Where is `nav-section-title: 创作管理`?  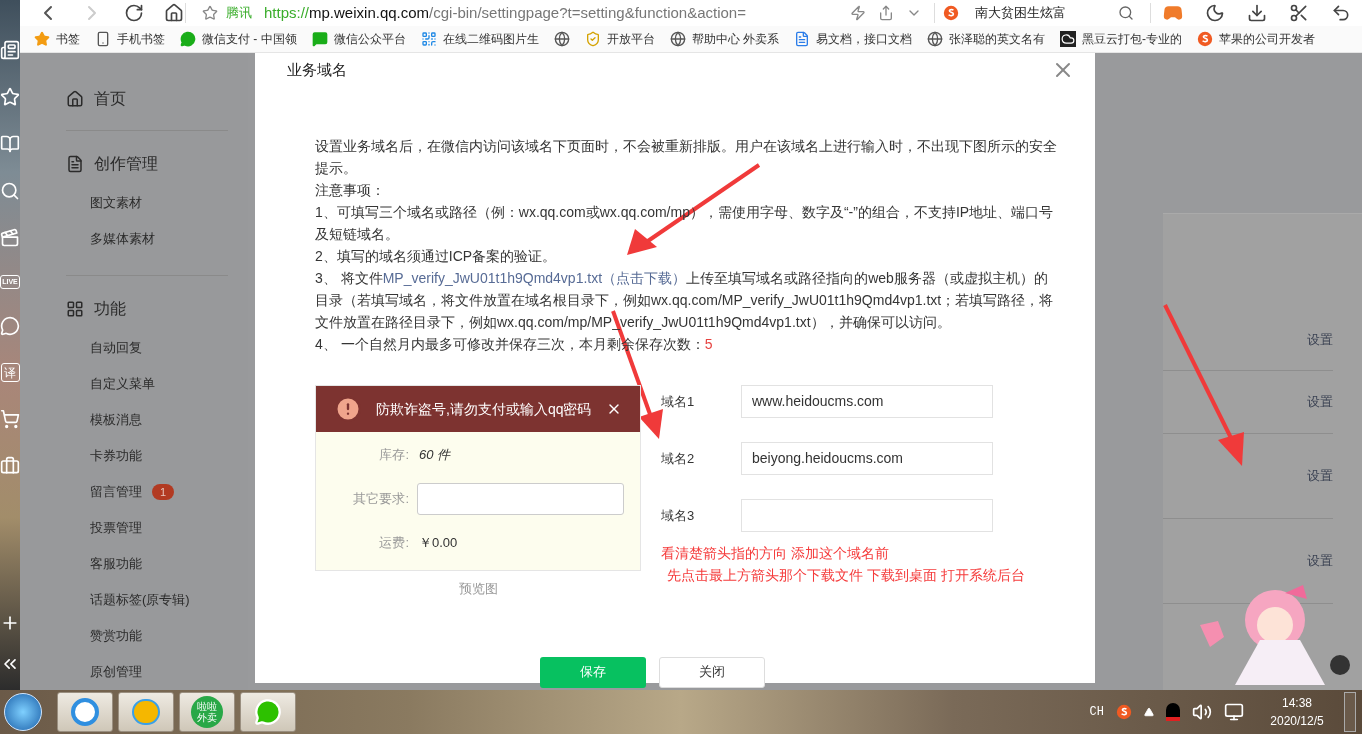 nav-section-title: 创作管理 is located at coordinates (126, 164).